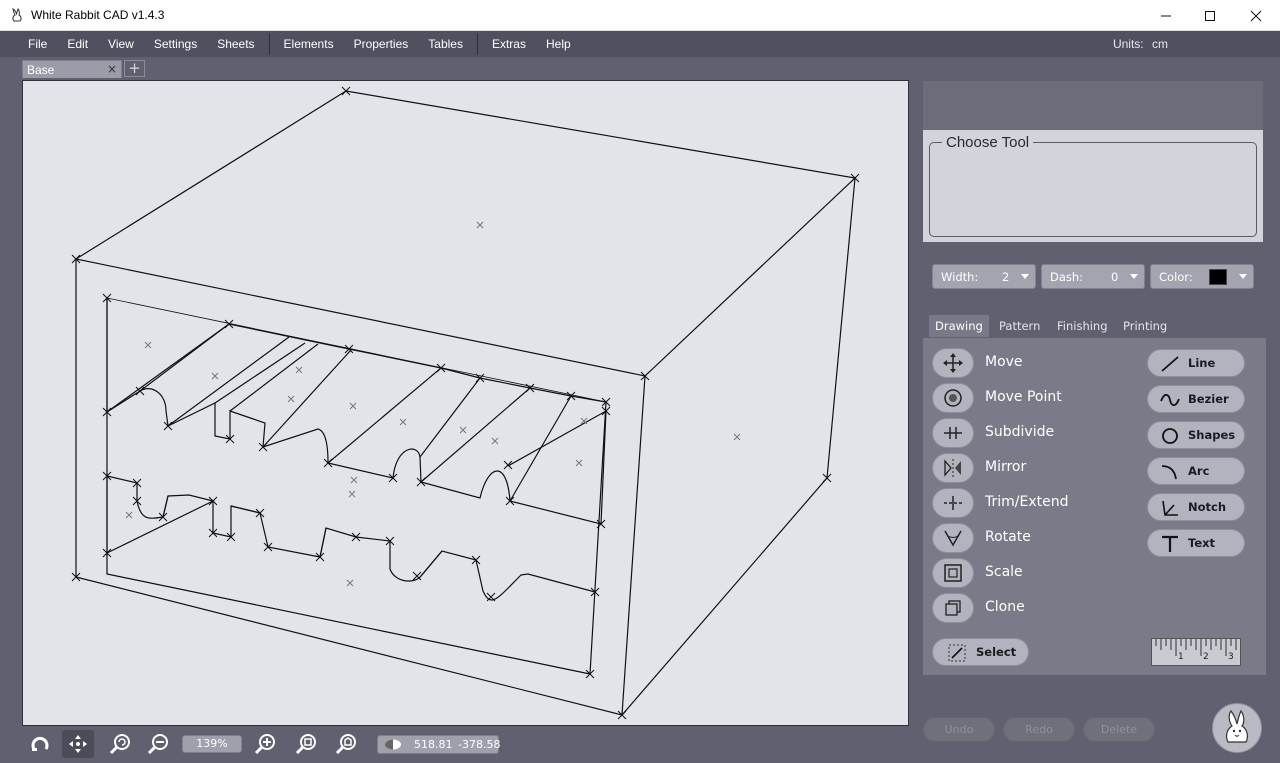 The image size is (1280, 763). I want to click on shapes-tool-button: Shapes, so click(1196, 435).